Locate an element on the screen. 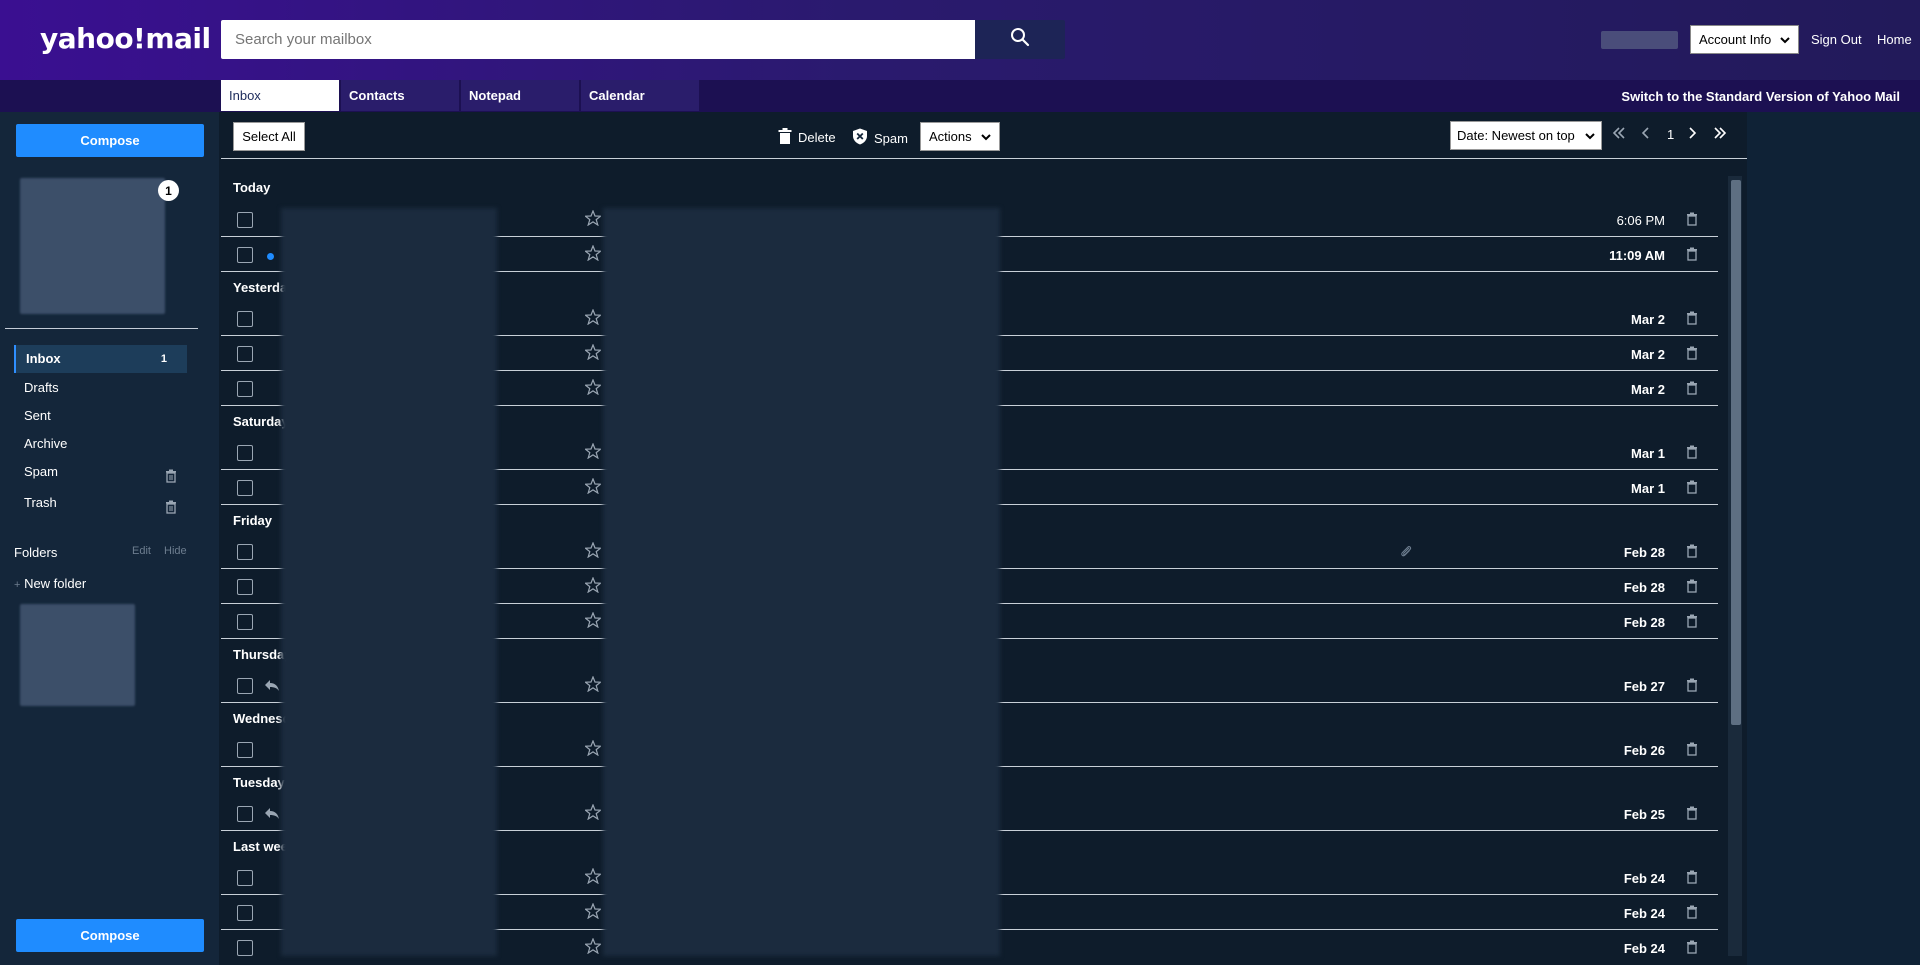 Image resolution: width=1920 pixels, height=965 pixels. delete-button: Delete is located at coordinates (807, 137).